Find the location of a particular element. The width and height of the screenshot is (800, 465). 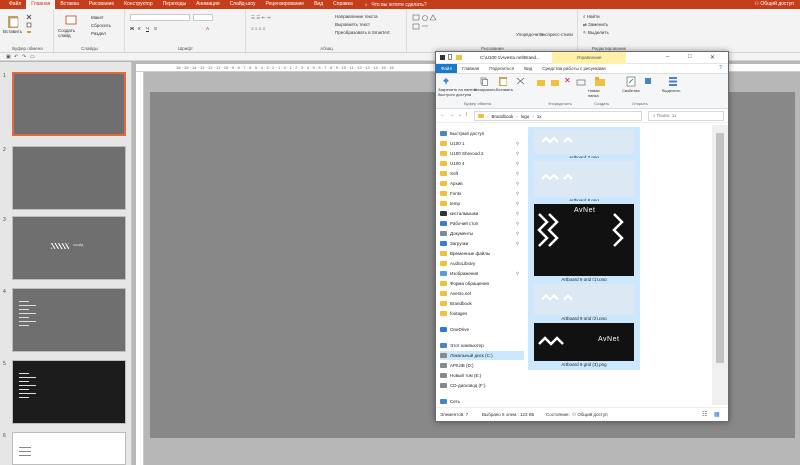

nav-item: Архив ⚲ is located at coordinates (482, 183).